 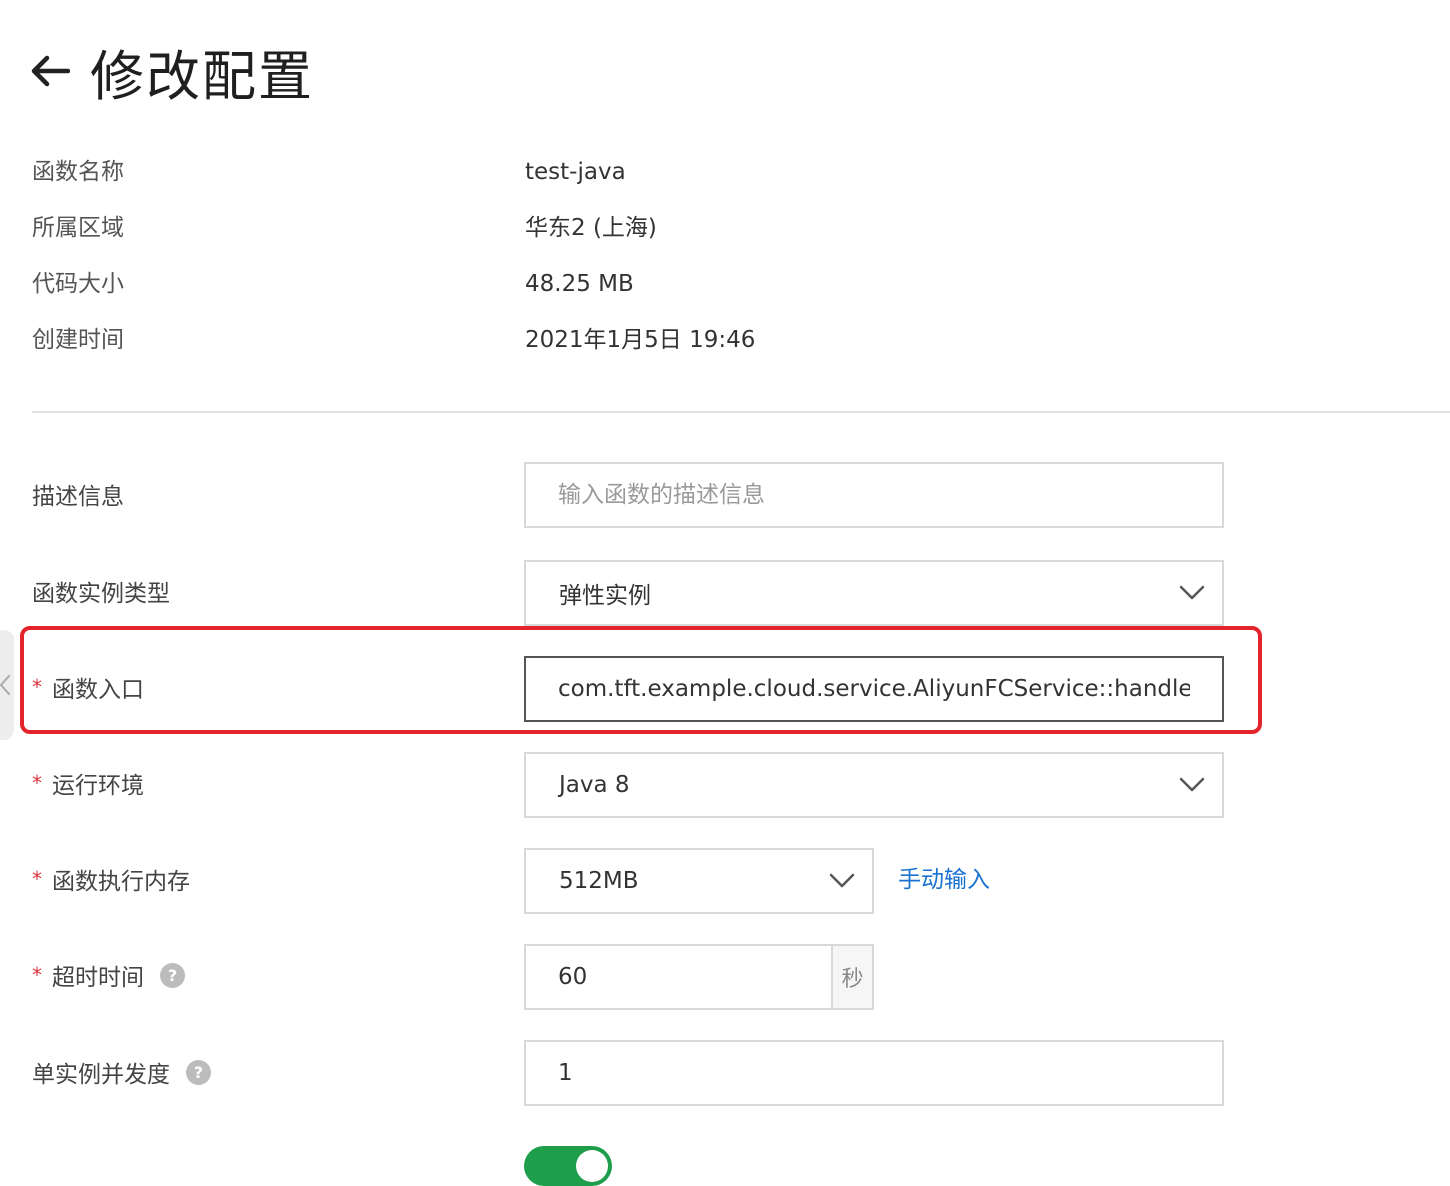 What do you see at coordinates (741, 412) in the screenshot?
I see `section-divider` at bounding box center [741, 412].